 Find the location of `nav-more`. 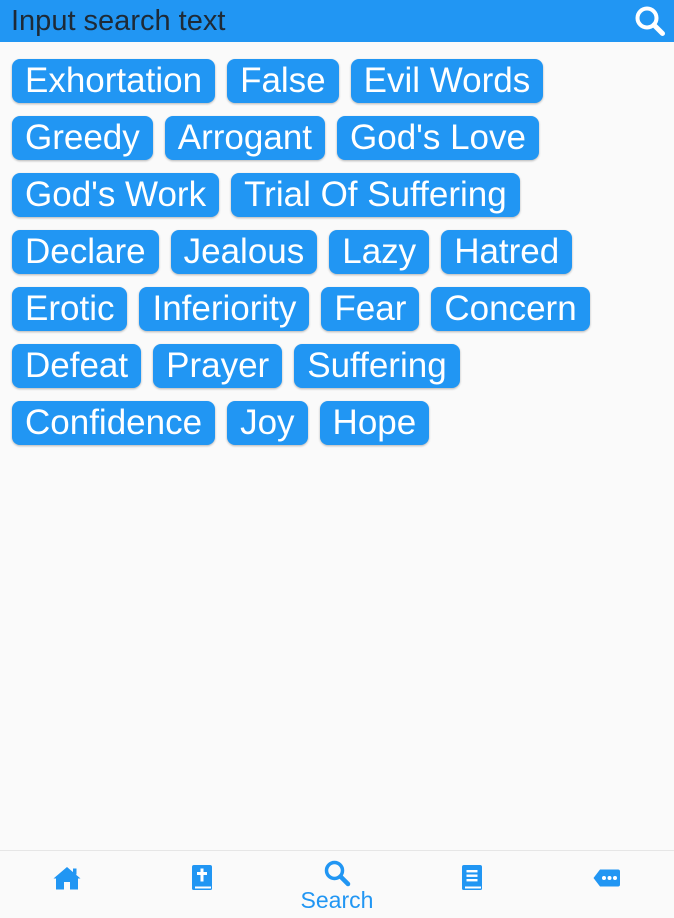

nav-more is located at coordinates (606, 884).